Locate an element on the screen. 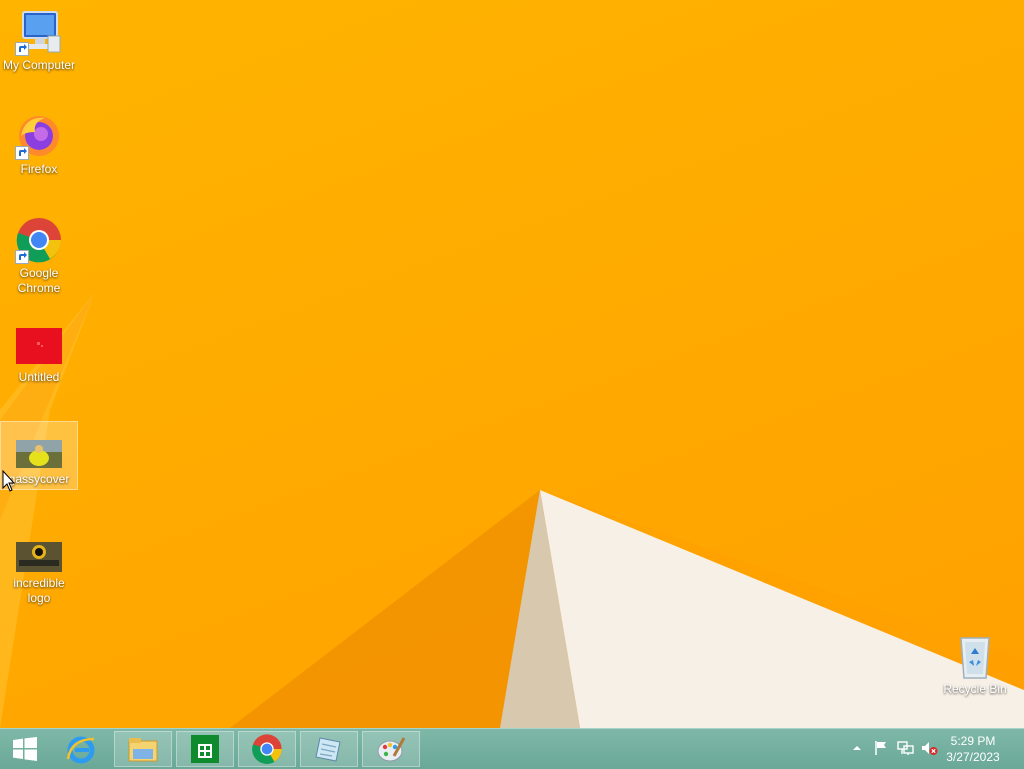 The image size is (1024, 769). recycle-bin-icon is located at coordinates (975, 656).